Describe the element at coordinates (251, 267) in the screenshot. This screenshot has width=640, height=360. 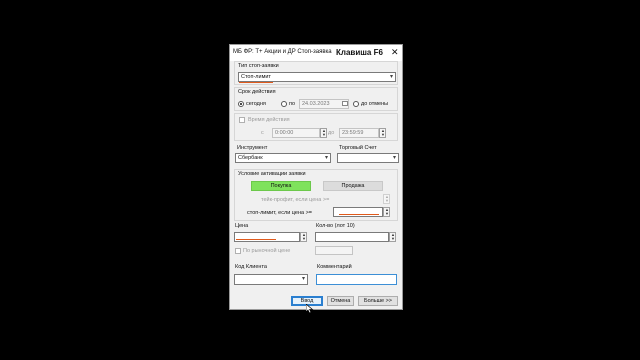
I see `client-code-label: Код Клиента` at that location.